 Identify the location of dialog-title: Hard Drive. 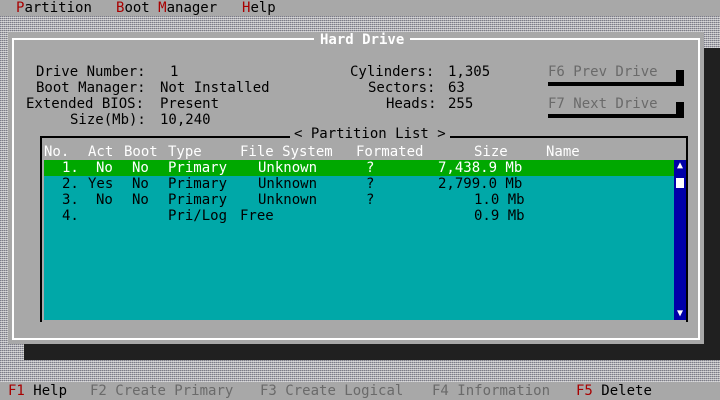
(362, 40).